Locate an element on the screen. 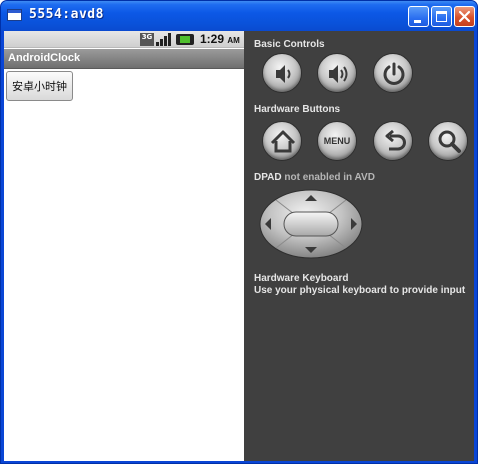 The height and width of the screenshot is (464, 478). dpad is located at coordinates (311, 224).